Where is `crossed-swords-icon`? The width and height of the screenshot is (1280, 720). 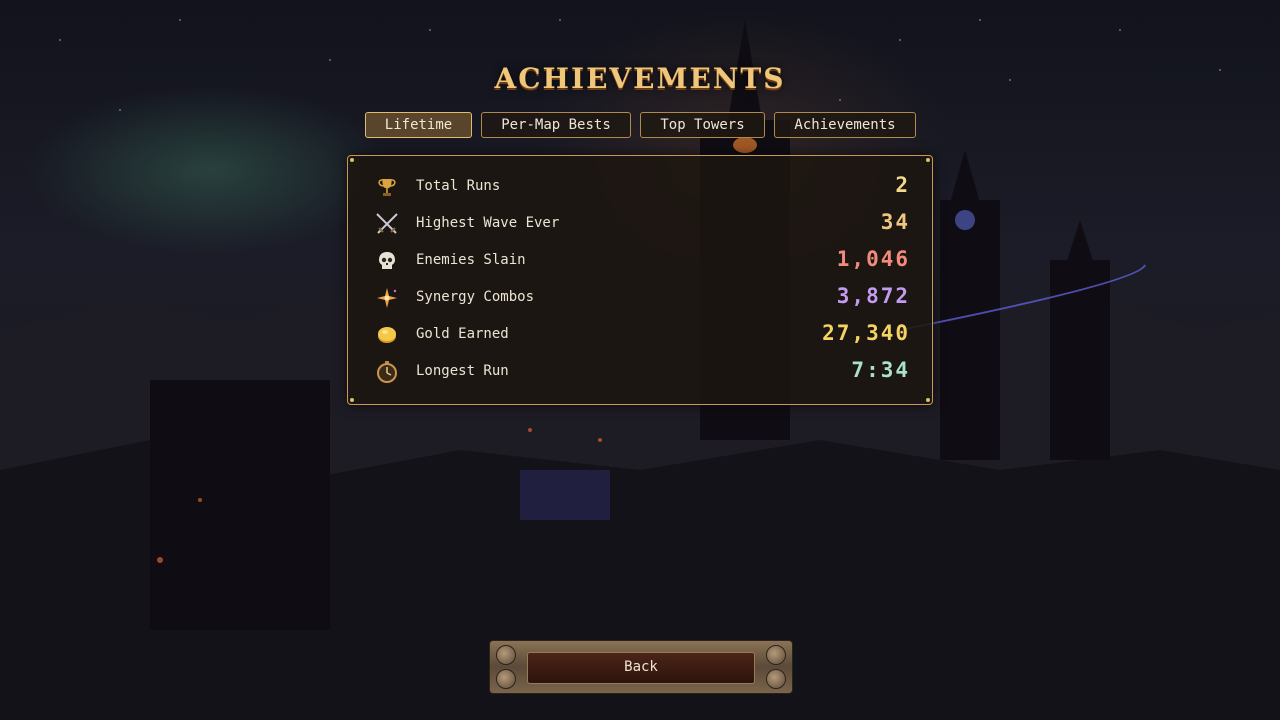 crossed-swords-icon is located at coordinates (387, 223).